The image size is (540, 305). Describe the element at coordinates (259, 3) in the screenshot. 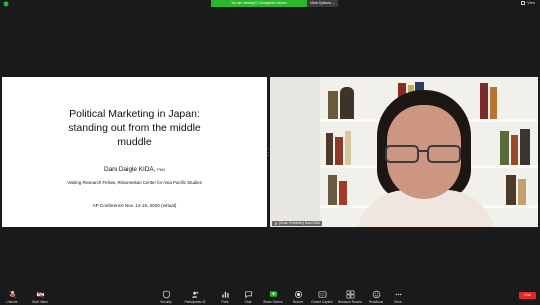

I see `screen-share-banner: You are viewing D.Yokoyama's screen` at that location.